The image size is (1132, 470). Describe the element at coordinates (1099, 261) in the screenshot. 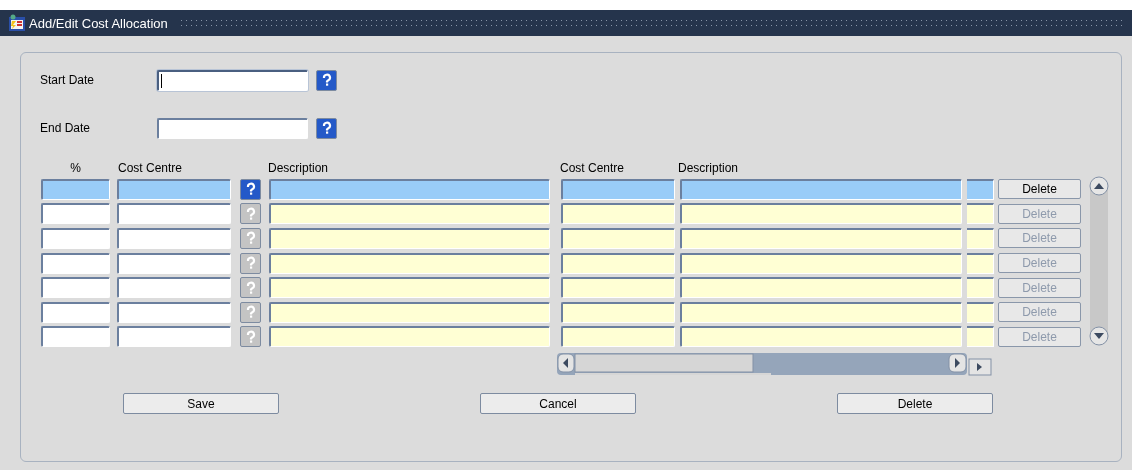

I see `vertical-scrollbar` at that location.